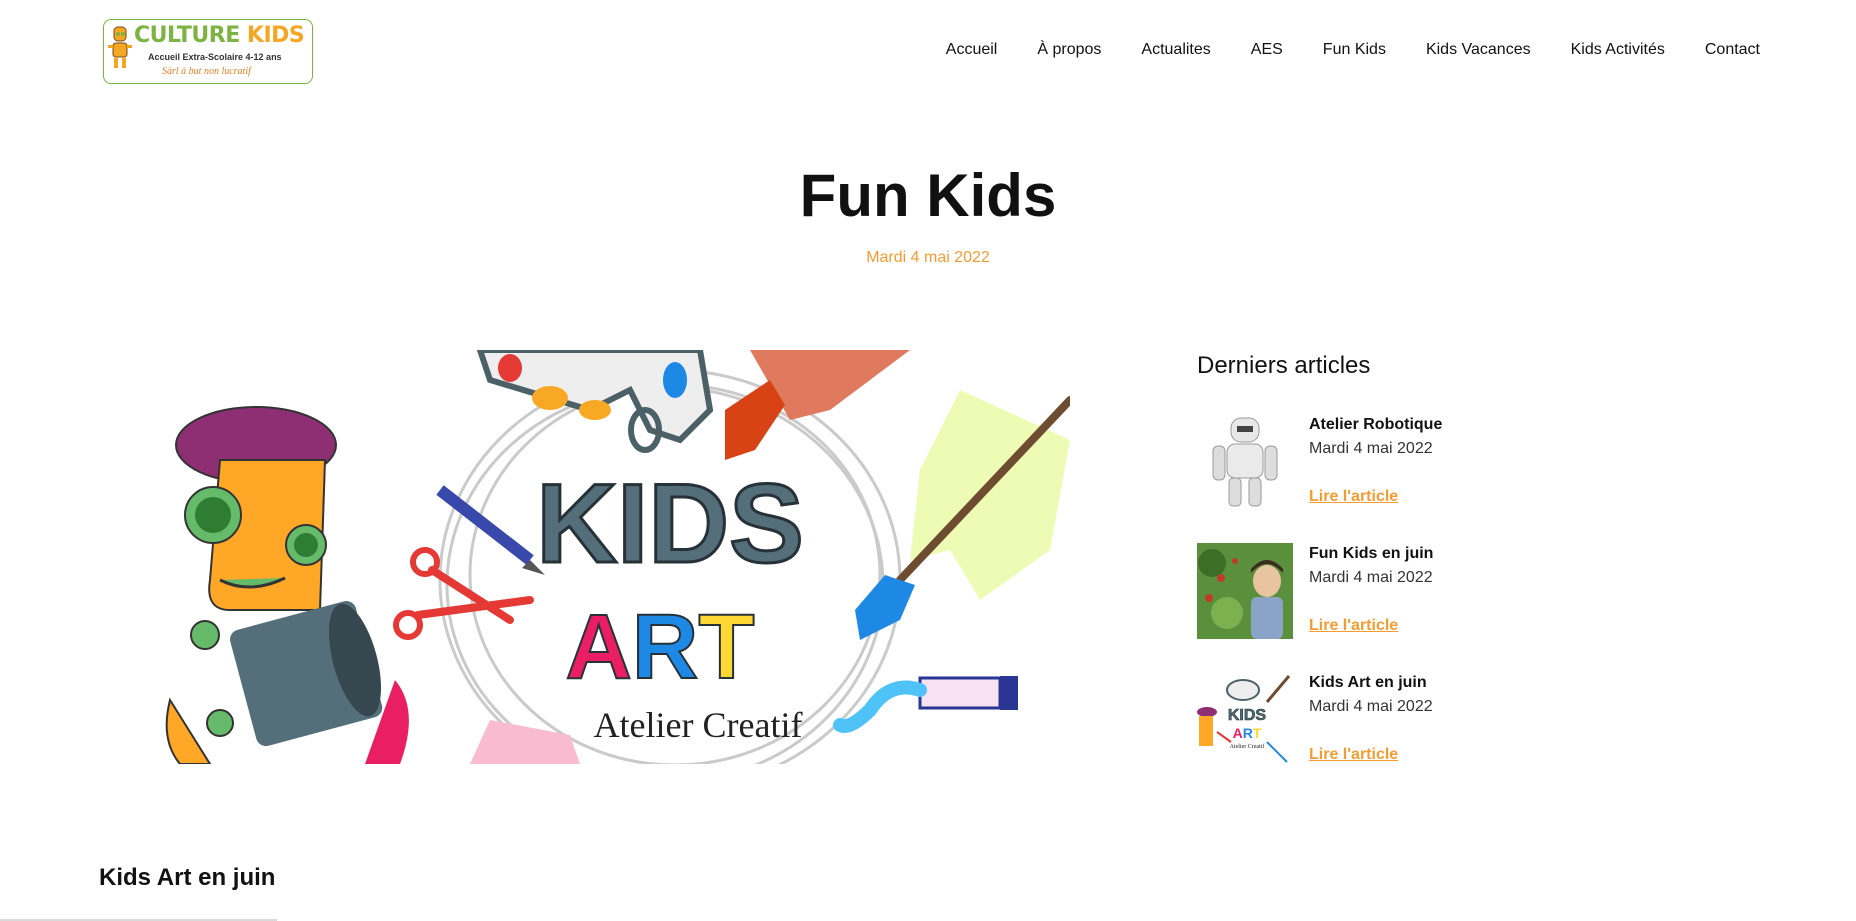 This screenshot has height=921, width=1856. What do you see at coordinates (972, 50) in the screenshot?
I see `nav-item-accueil: Accueil` at bounding box center [972, 50].